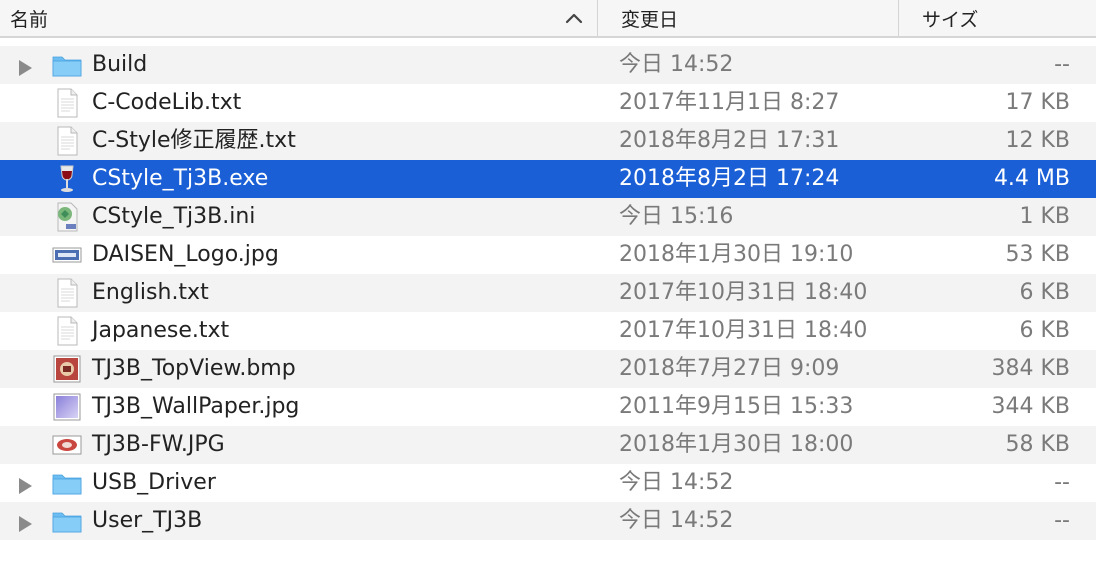 The width and height of the screenshot is (1096, 568). I want to click on file-row: User_TJ3B 今日 14:52 --, so click(548, 521).